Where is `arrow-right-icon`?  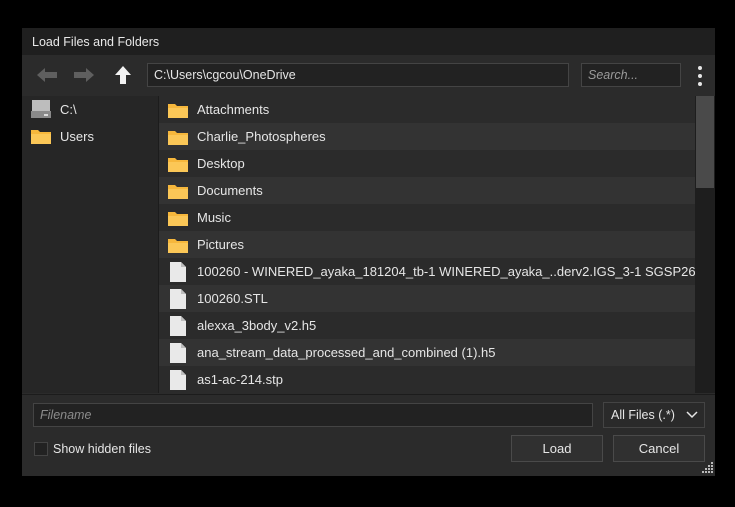 arrow-right-icon is located at coordinates (84, 75).